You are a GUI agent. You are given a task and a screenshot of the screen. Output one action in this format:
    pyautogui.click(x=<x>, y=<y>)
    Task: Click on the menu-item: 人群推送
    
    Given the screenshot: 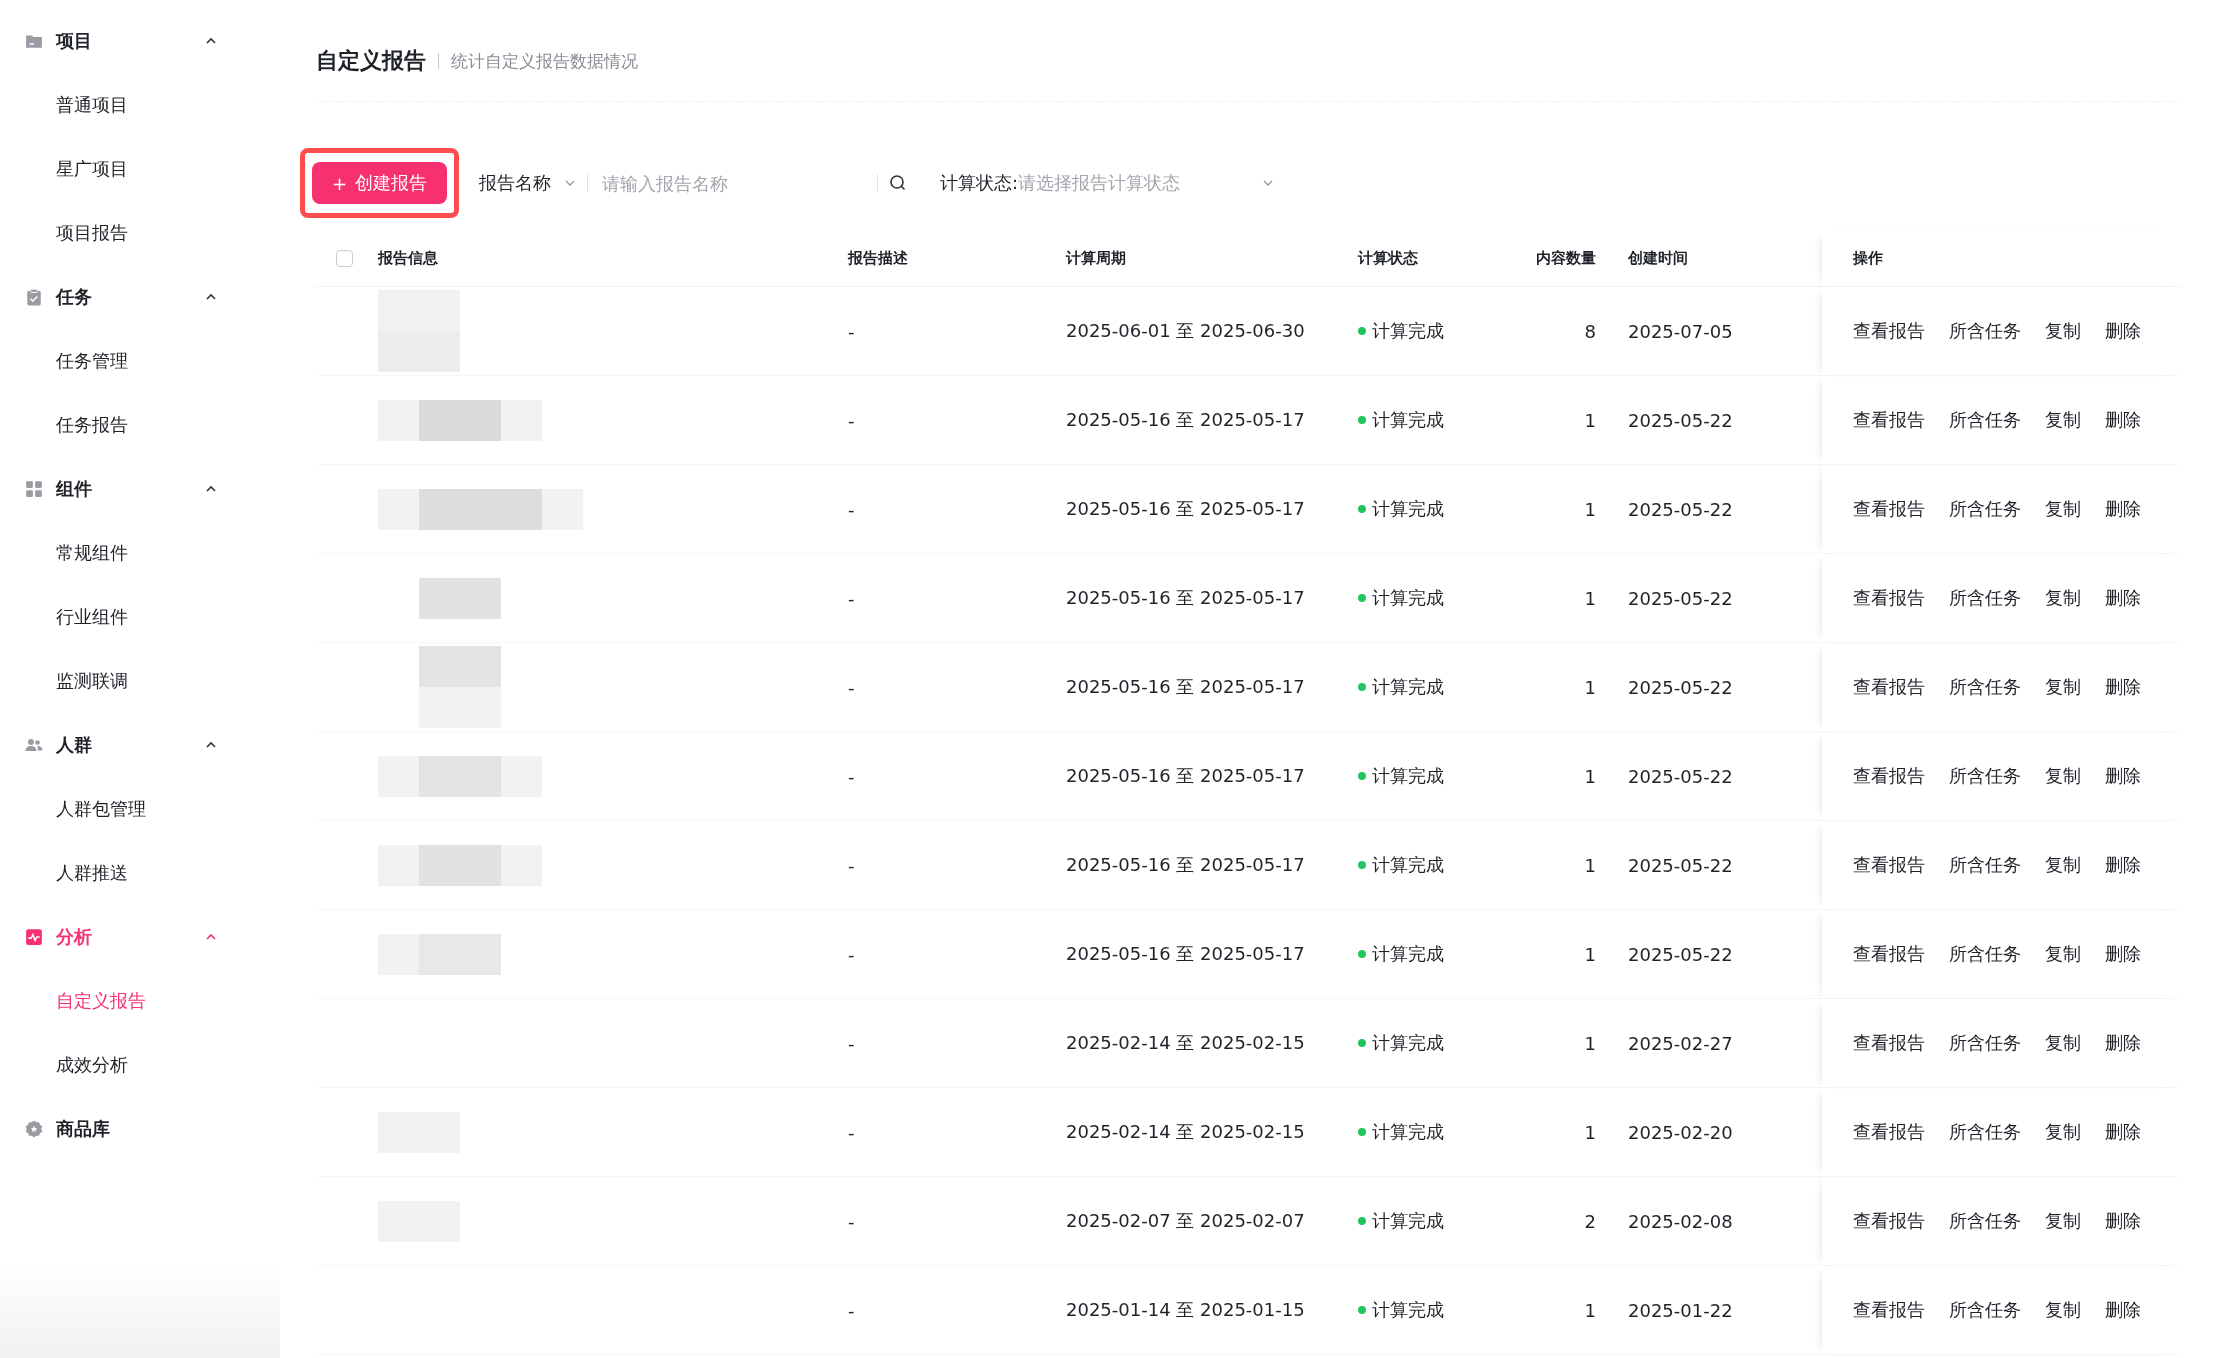 What is the action you would take?
    pyautogui.click(x=140, y=873)
    